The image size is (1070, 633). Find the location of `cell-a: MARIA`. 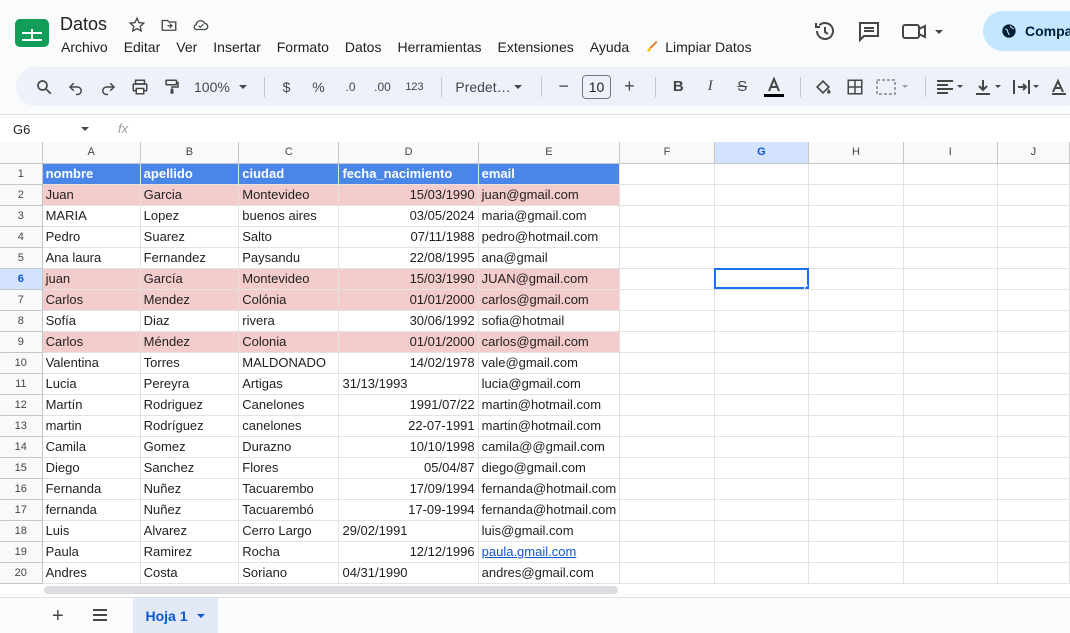

cell-a: MARIA is located at coordinates (91, 216).